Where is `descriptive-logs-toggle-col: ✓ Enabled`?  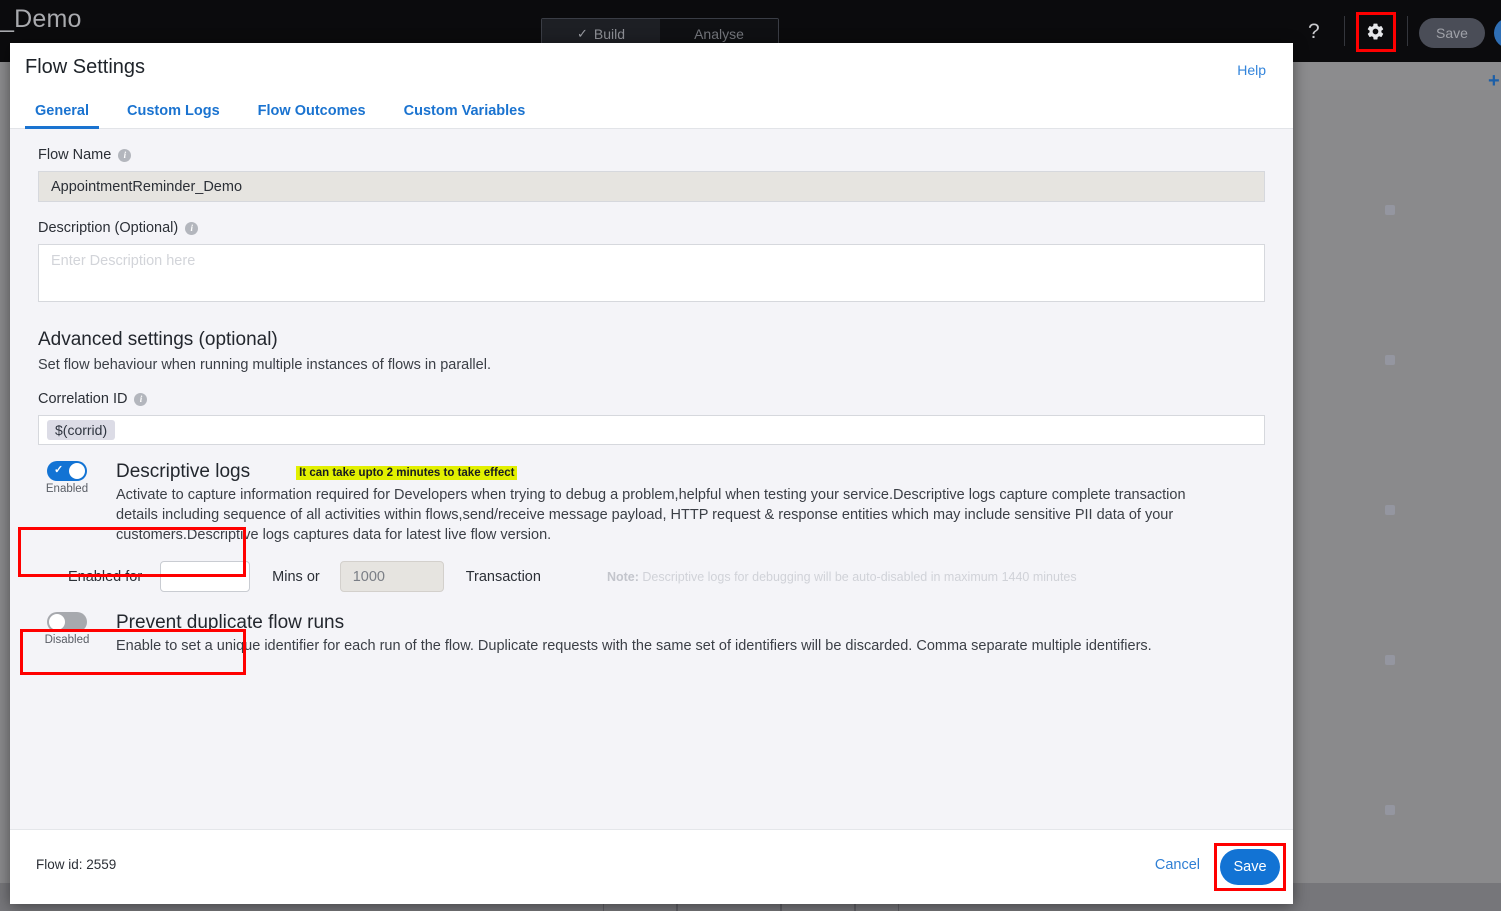 descriptive-logs-toggle-col: ✓ Enabled is located at coordinates (67, 503).